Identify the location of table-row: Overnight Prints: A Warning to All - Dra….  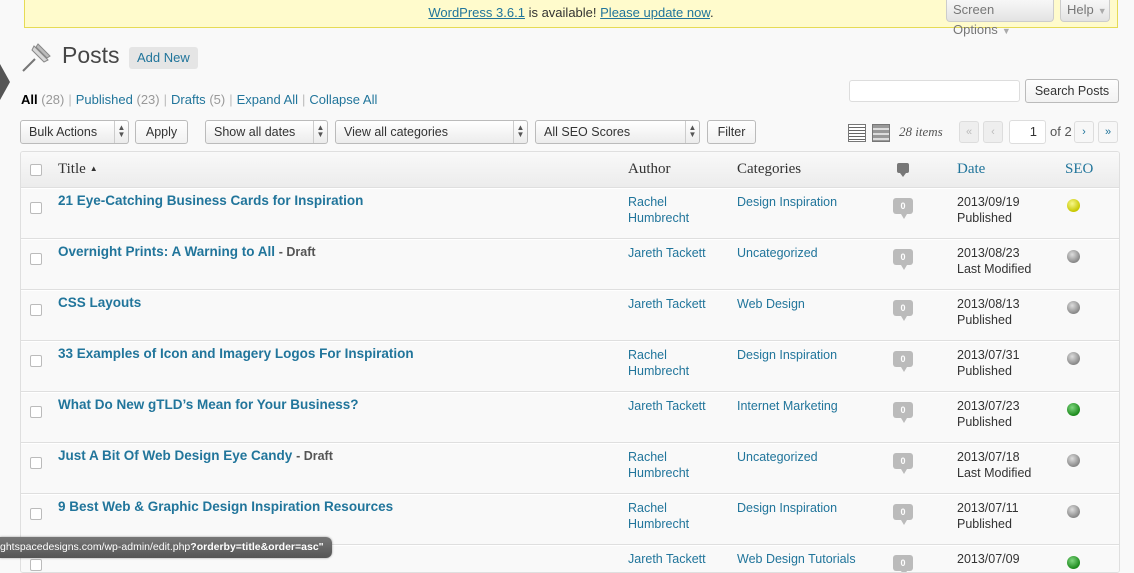
(570, 264).